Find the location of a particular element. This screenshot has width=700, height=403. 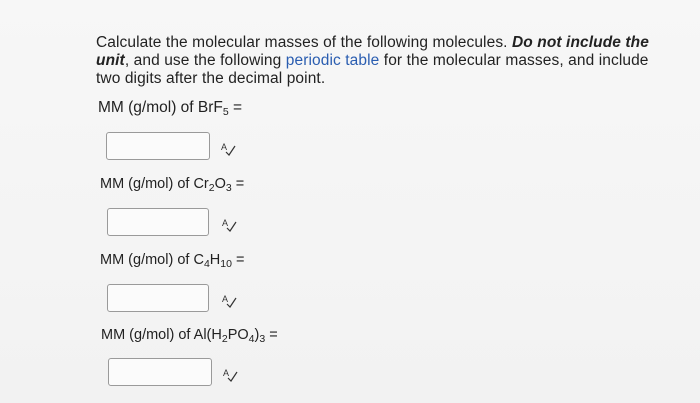

question-4-suffix: = is located at coordinates (271, 335).